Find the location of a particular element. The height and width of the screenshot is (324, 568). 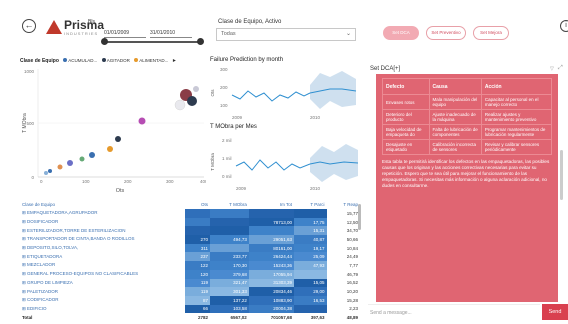

equipment-class-cell: ⊞ EDIFICIO is located at coordinates (34, 308).